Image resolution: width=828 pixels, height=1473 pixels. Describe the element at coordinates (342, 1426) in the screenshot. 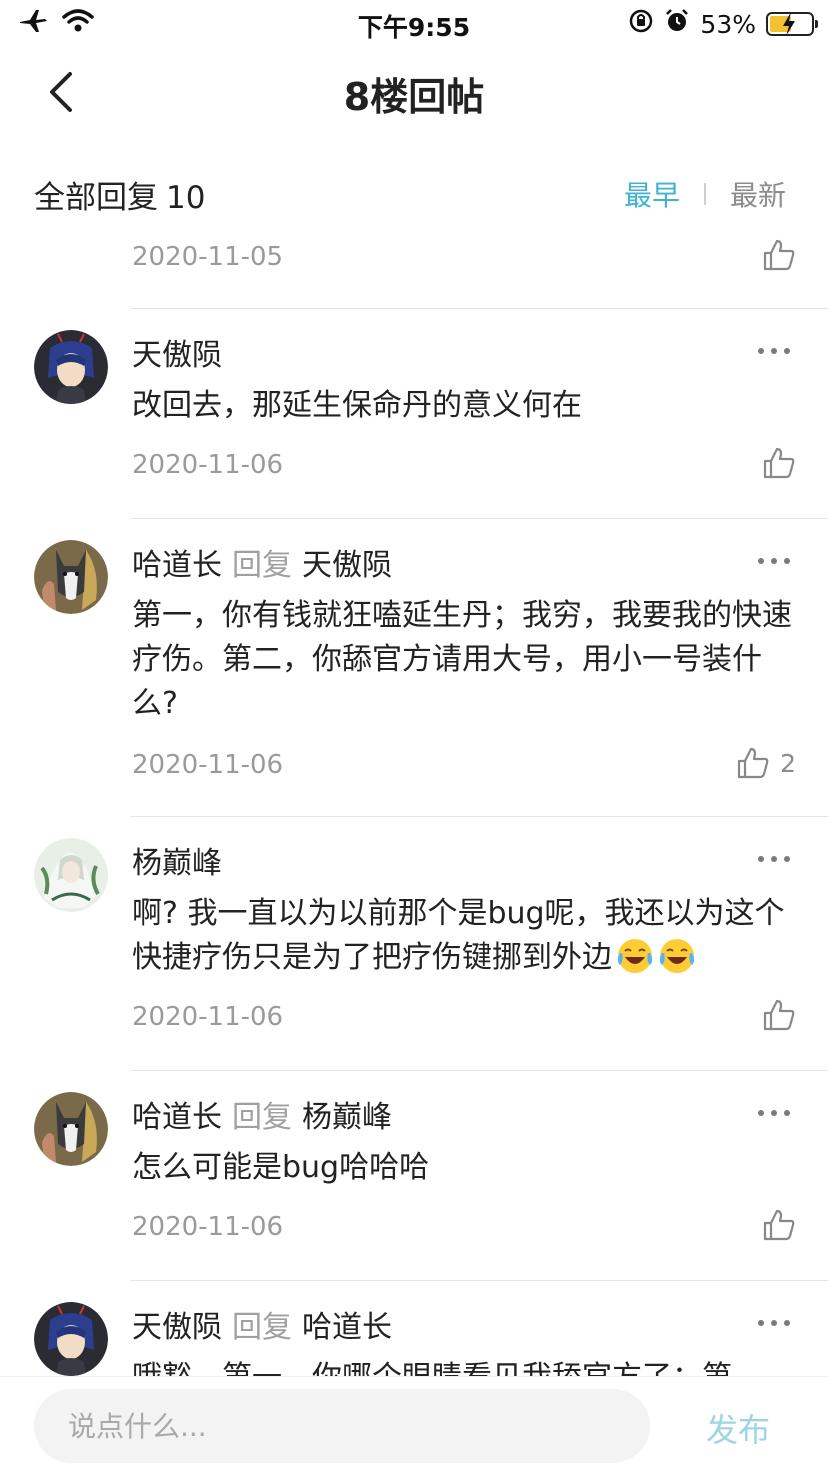

I see `comment-input` at that location.